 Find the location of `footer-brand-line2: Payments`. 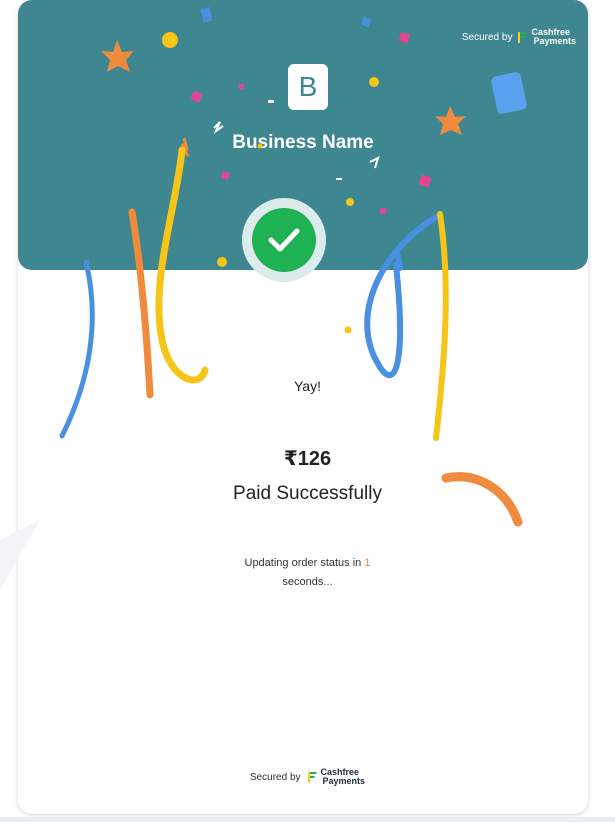

footer-brand-line2: Payments is located at coordinates (344, 781).